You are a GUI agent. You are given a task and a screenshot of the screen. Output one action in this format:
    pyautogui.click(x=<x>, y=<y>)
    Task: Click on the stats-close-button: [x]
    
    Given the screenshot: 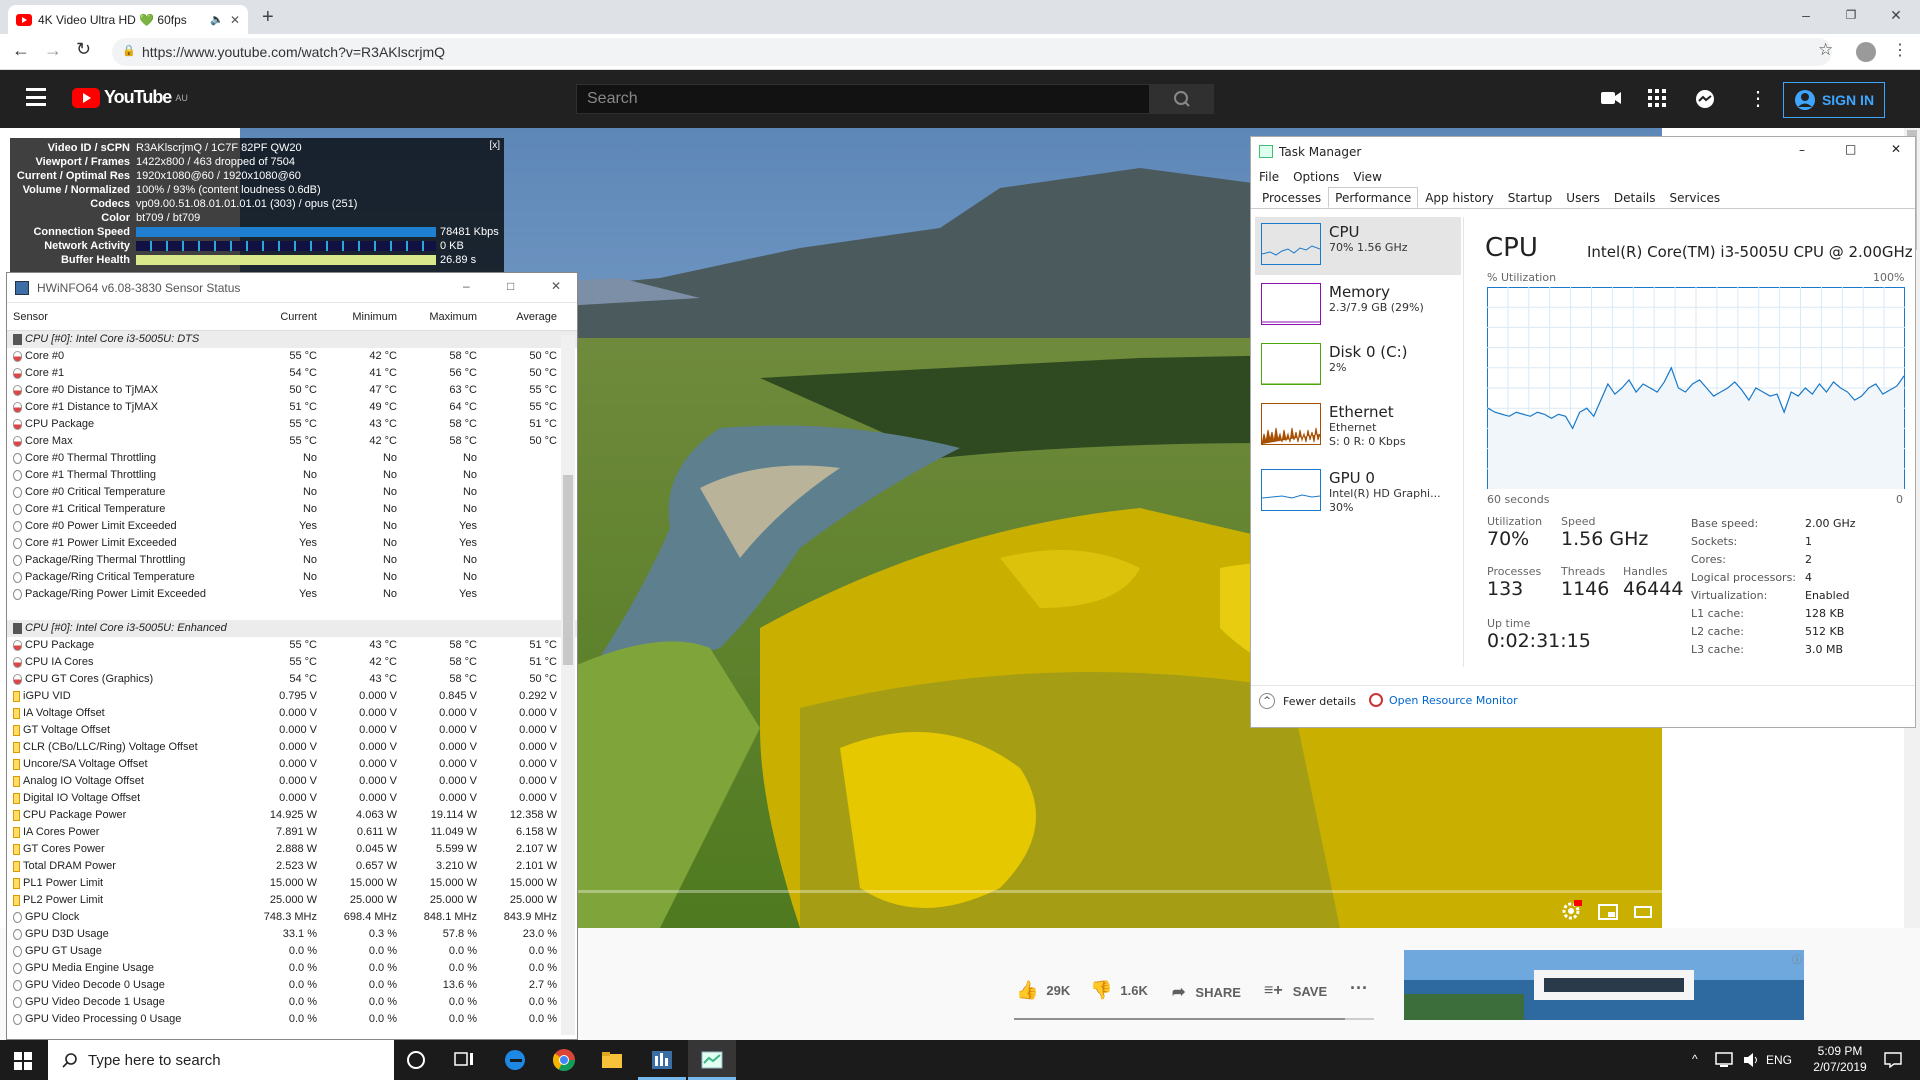 What is the action you would take?
    pyautogui.click(x=494, y=145)
    